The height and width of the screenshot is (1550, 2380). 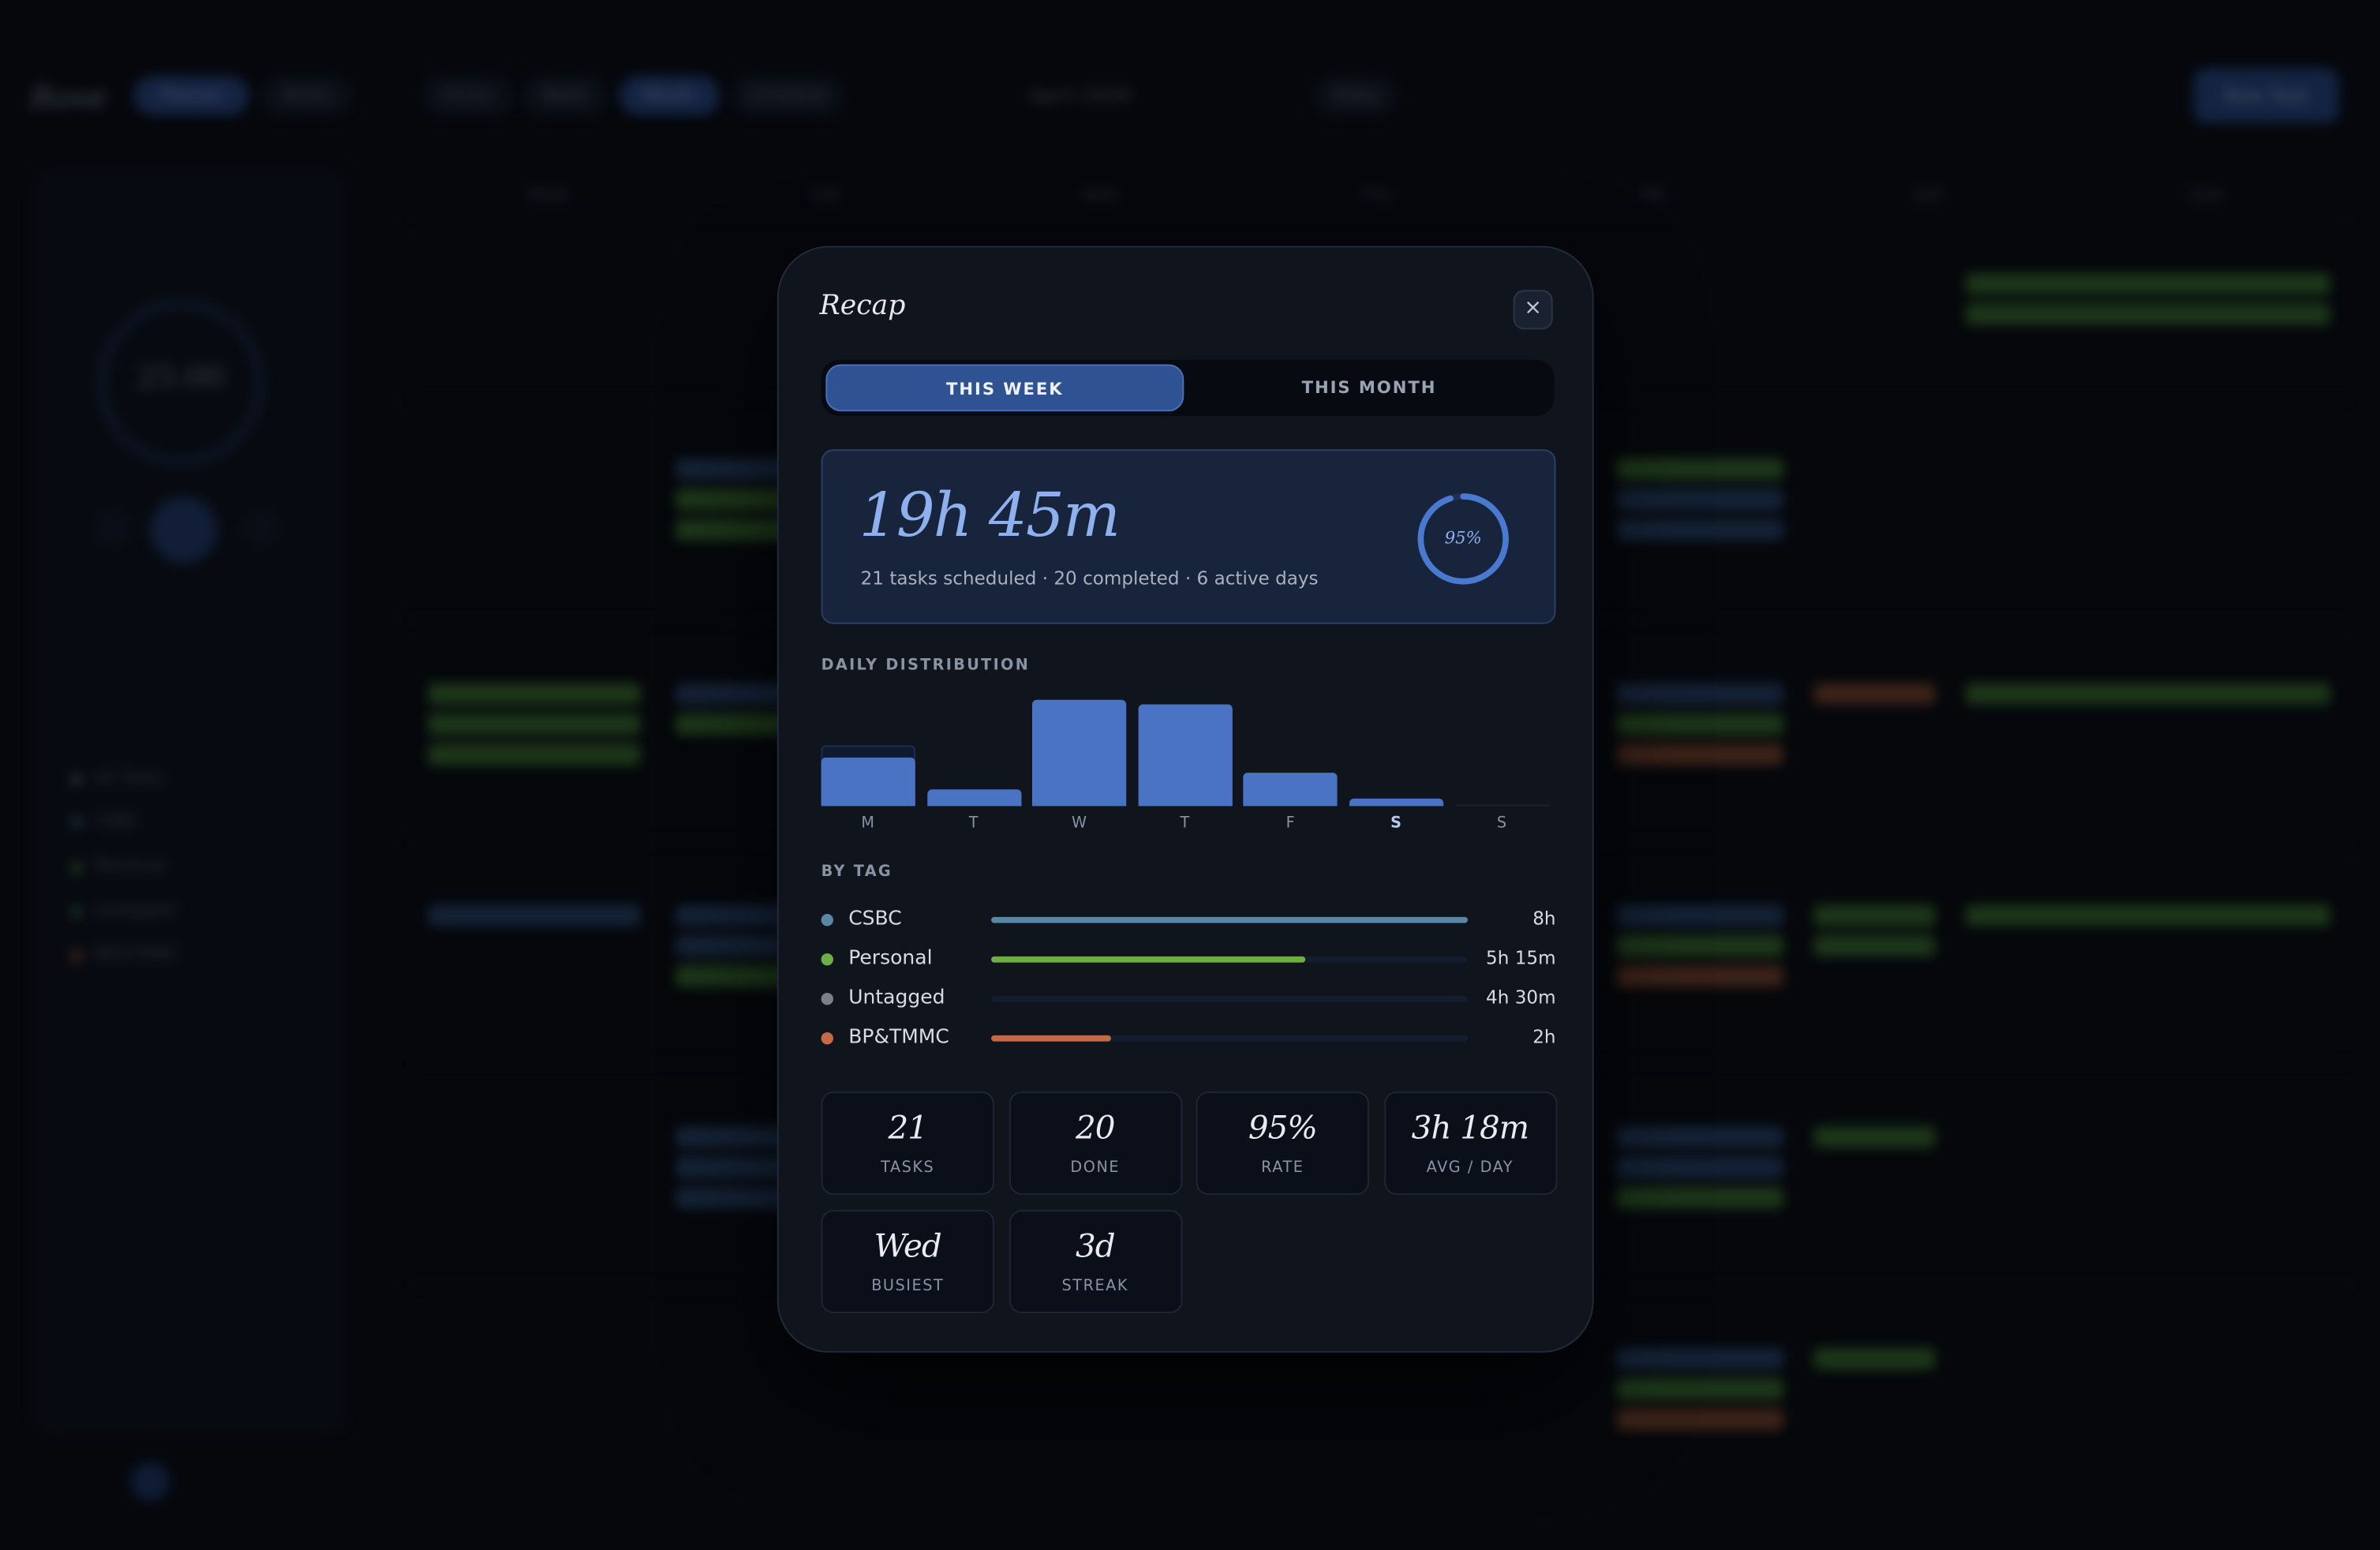 I want to click on bar-day-label: T, so click(x=1185, y=824).